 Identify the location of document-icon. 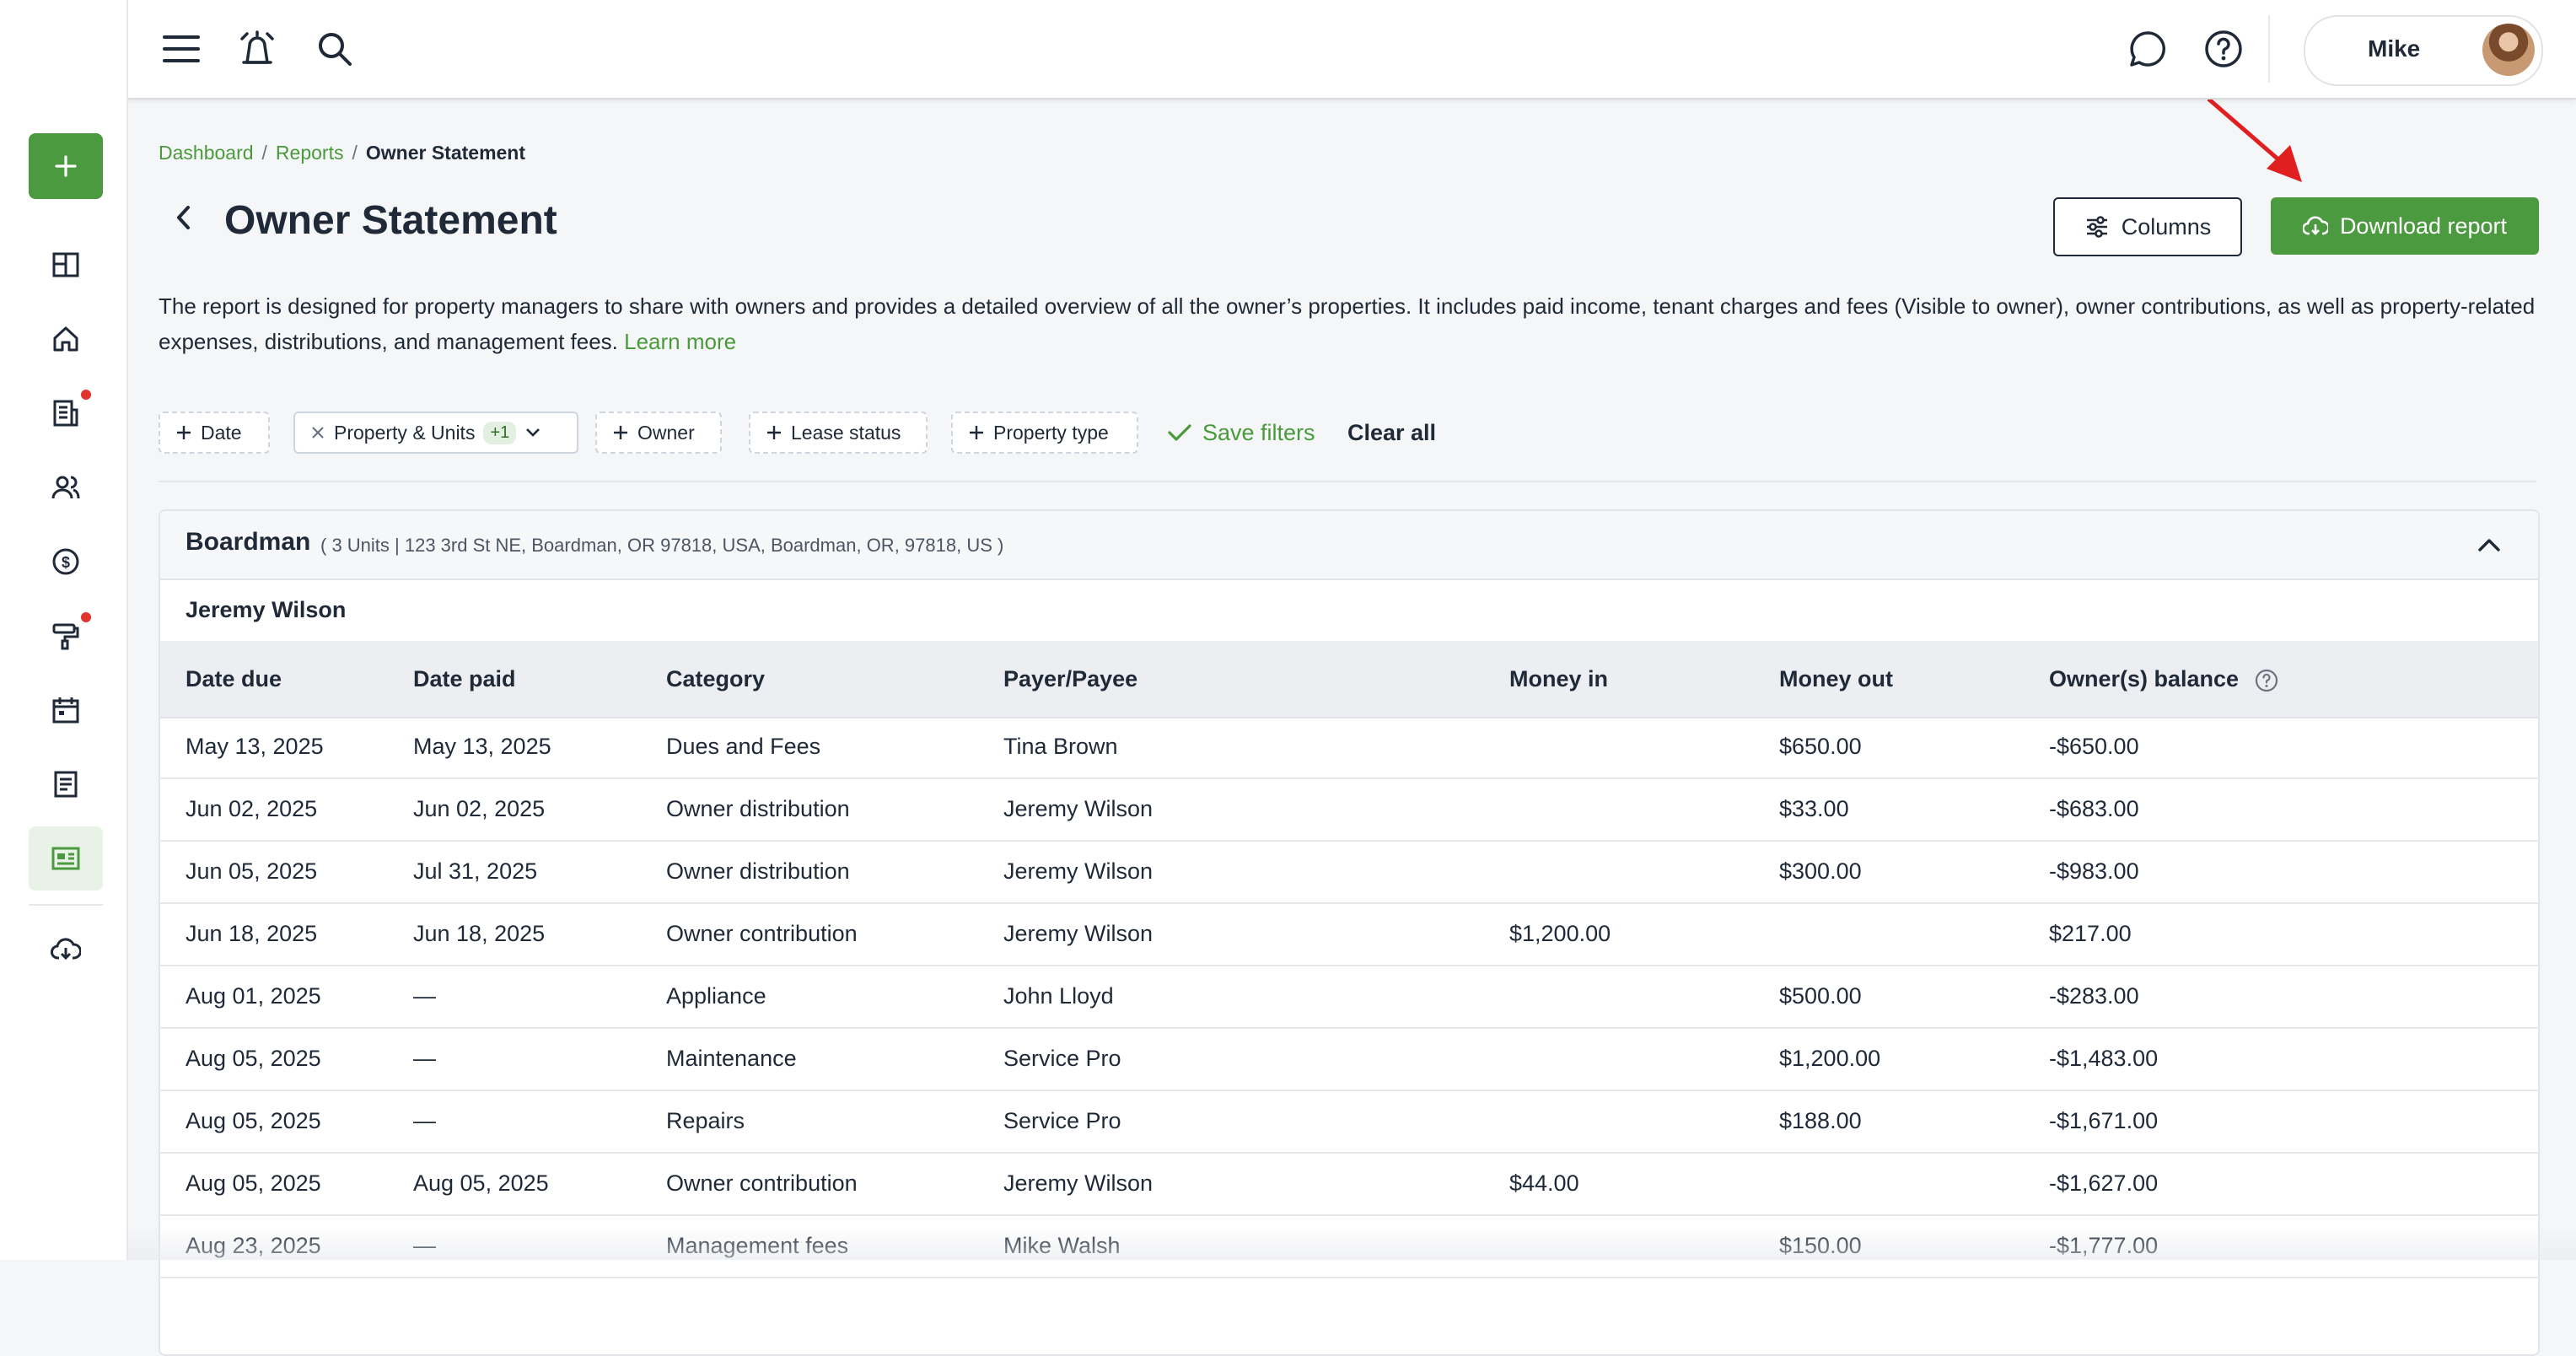
(66, 784).